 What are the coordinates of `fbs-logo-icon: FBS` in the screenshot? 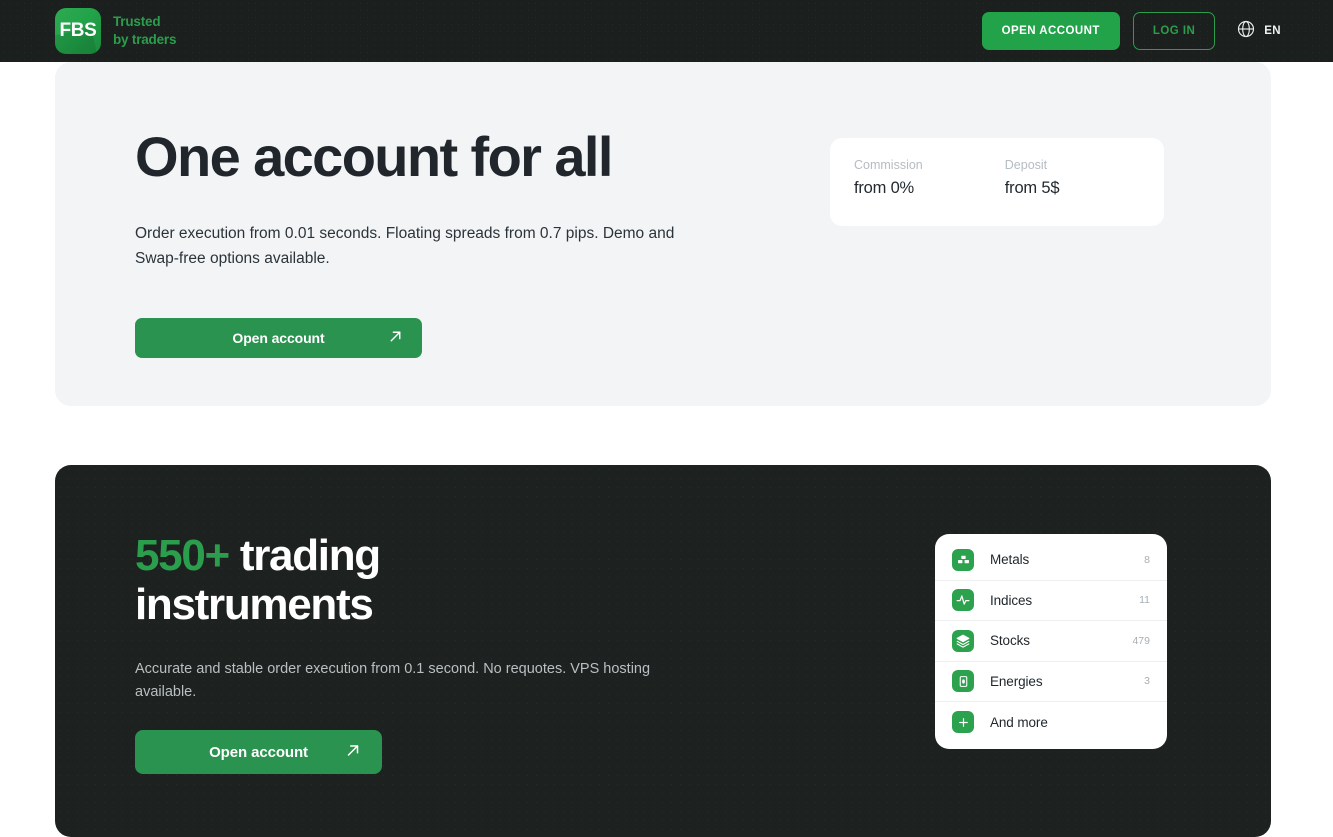 It's located at (78, 31).